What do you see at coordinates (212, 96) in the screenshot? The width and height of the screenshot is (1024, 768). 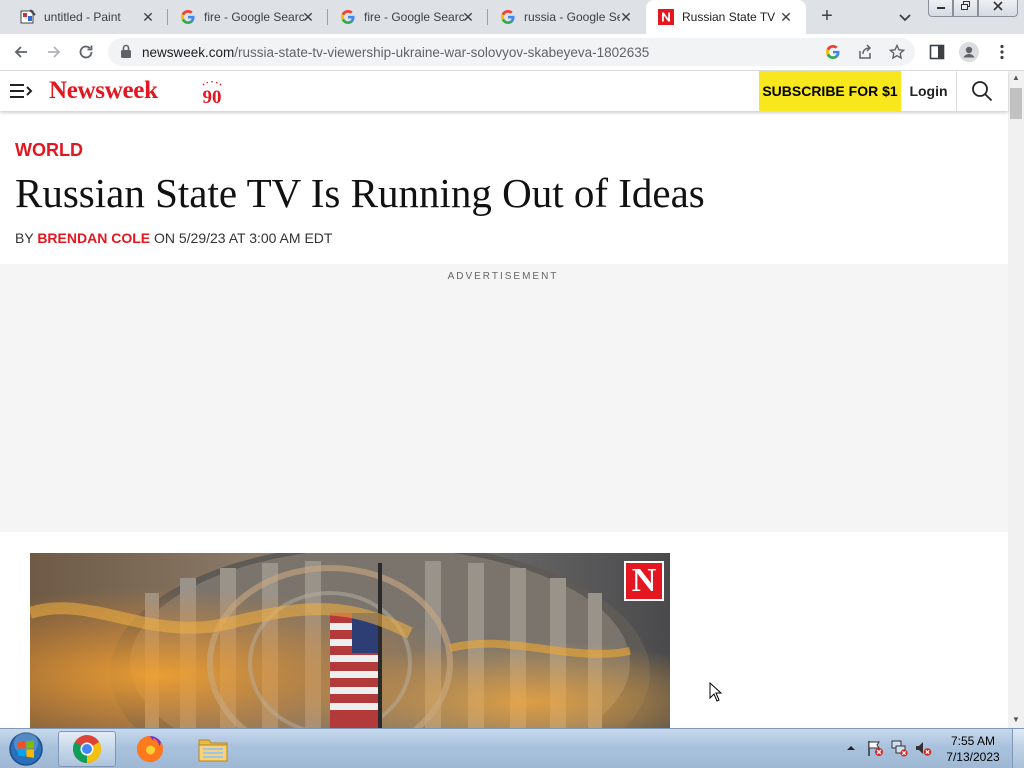 I see `logo-badge-text: 90` at bounding box center [212, 96].